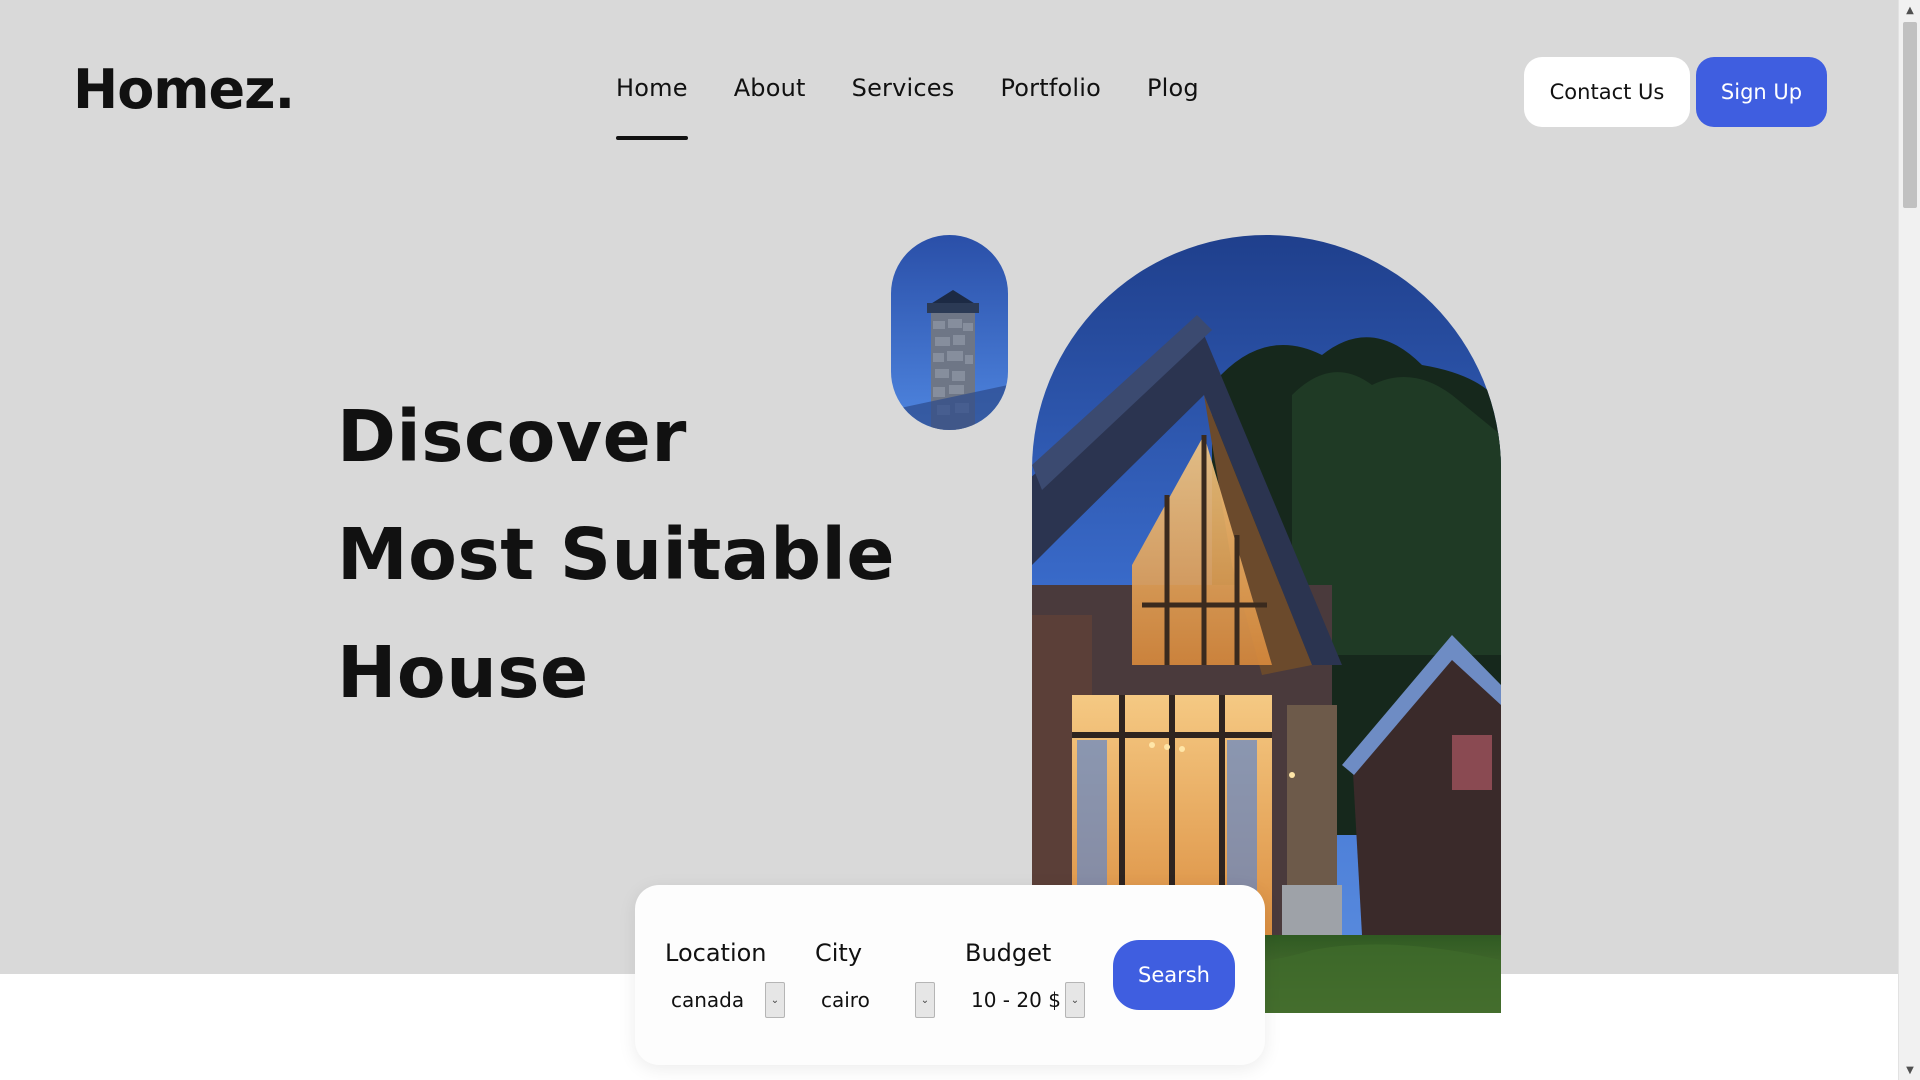 Image resolution: width=1920 pixels, height=1080 pixels. I want to click on contact-us-button: Contact Us, so click(1607, 92).